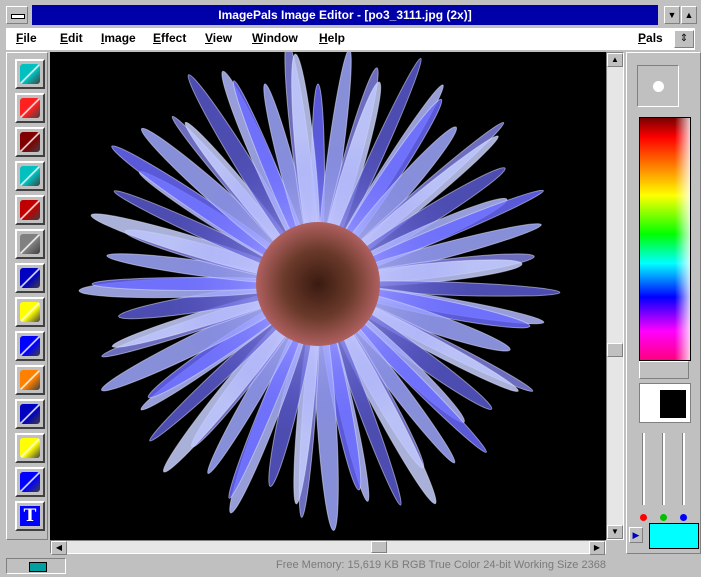 This screenshot has width=701, height=577. What do you see at coordinates (644, 476) in the screenshot?
I see `red-slider` at bounding box center [644, 476].